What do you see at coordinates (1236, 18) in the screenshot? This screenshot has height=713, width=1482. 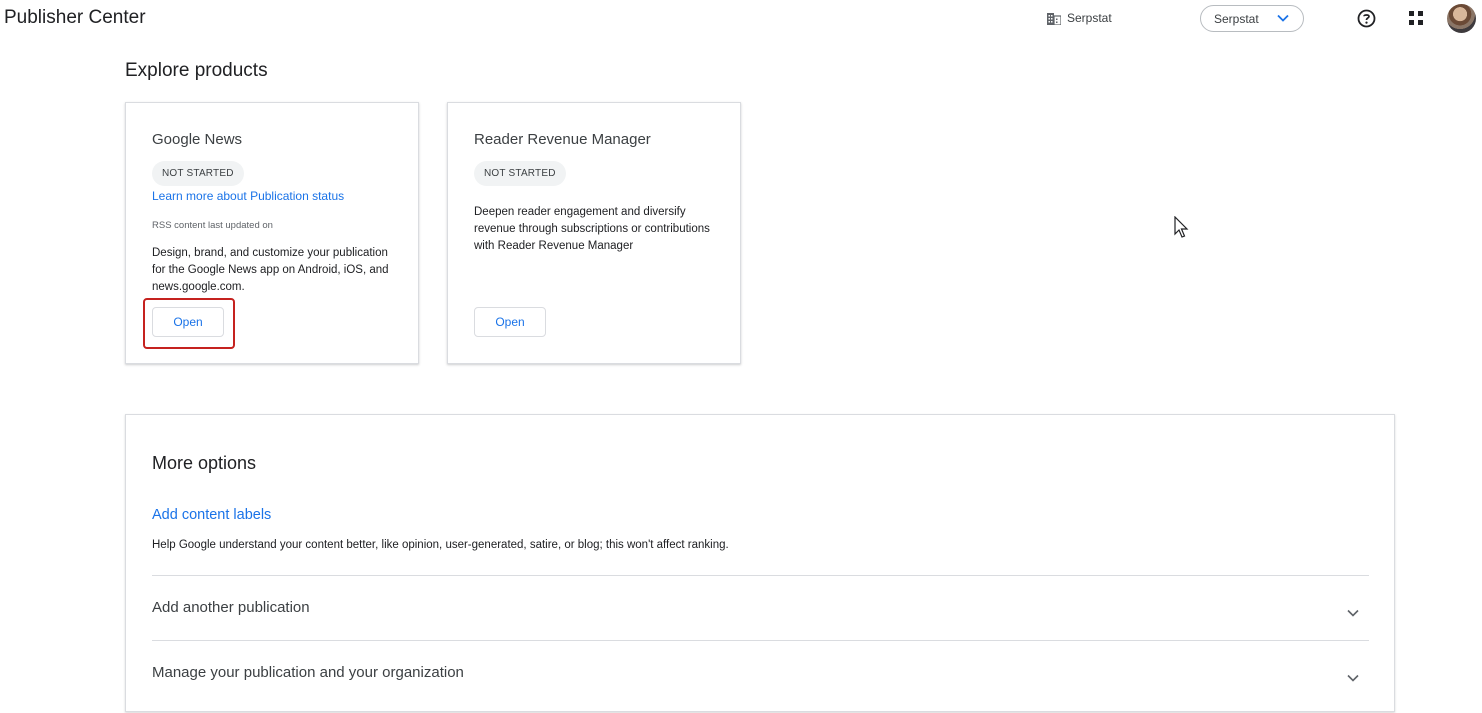 I see `organization-switcher-label: Serpstat` at bounding box center [1236, 18].